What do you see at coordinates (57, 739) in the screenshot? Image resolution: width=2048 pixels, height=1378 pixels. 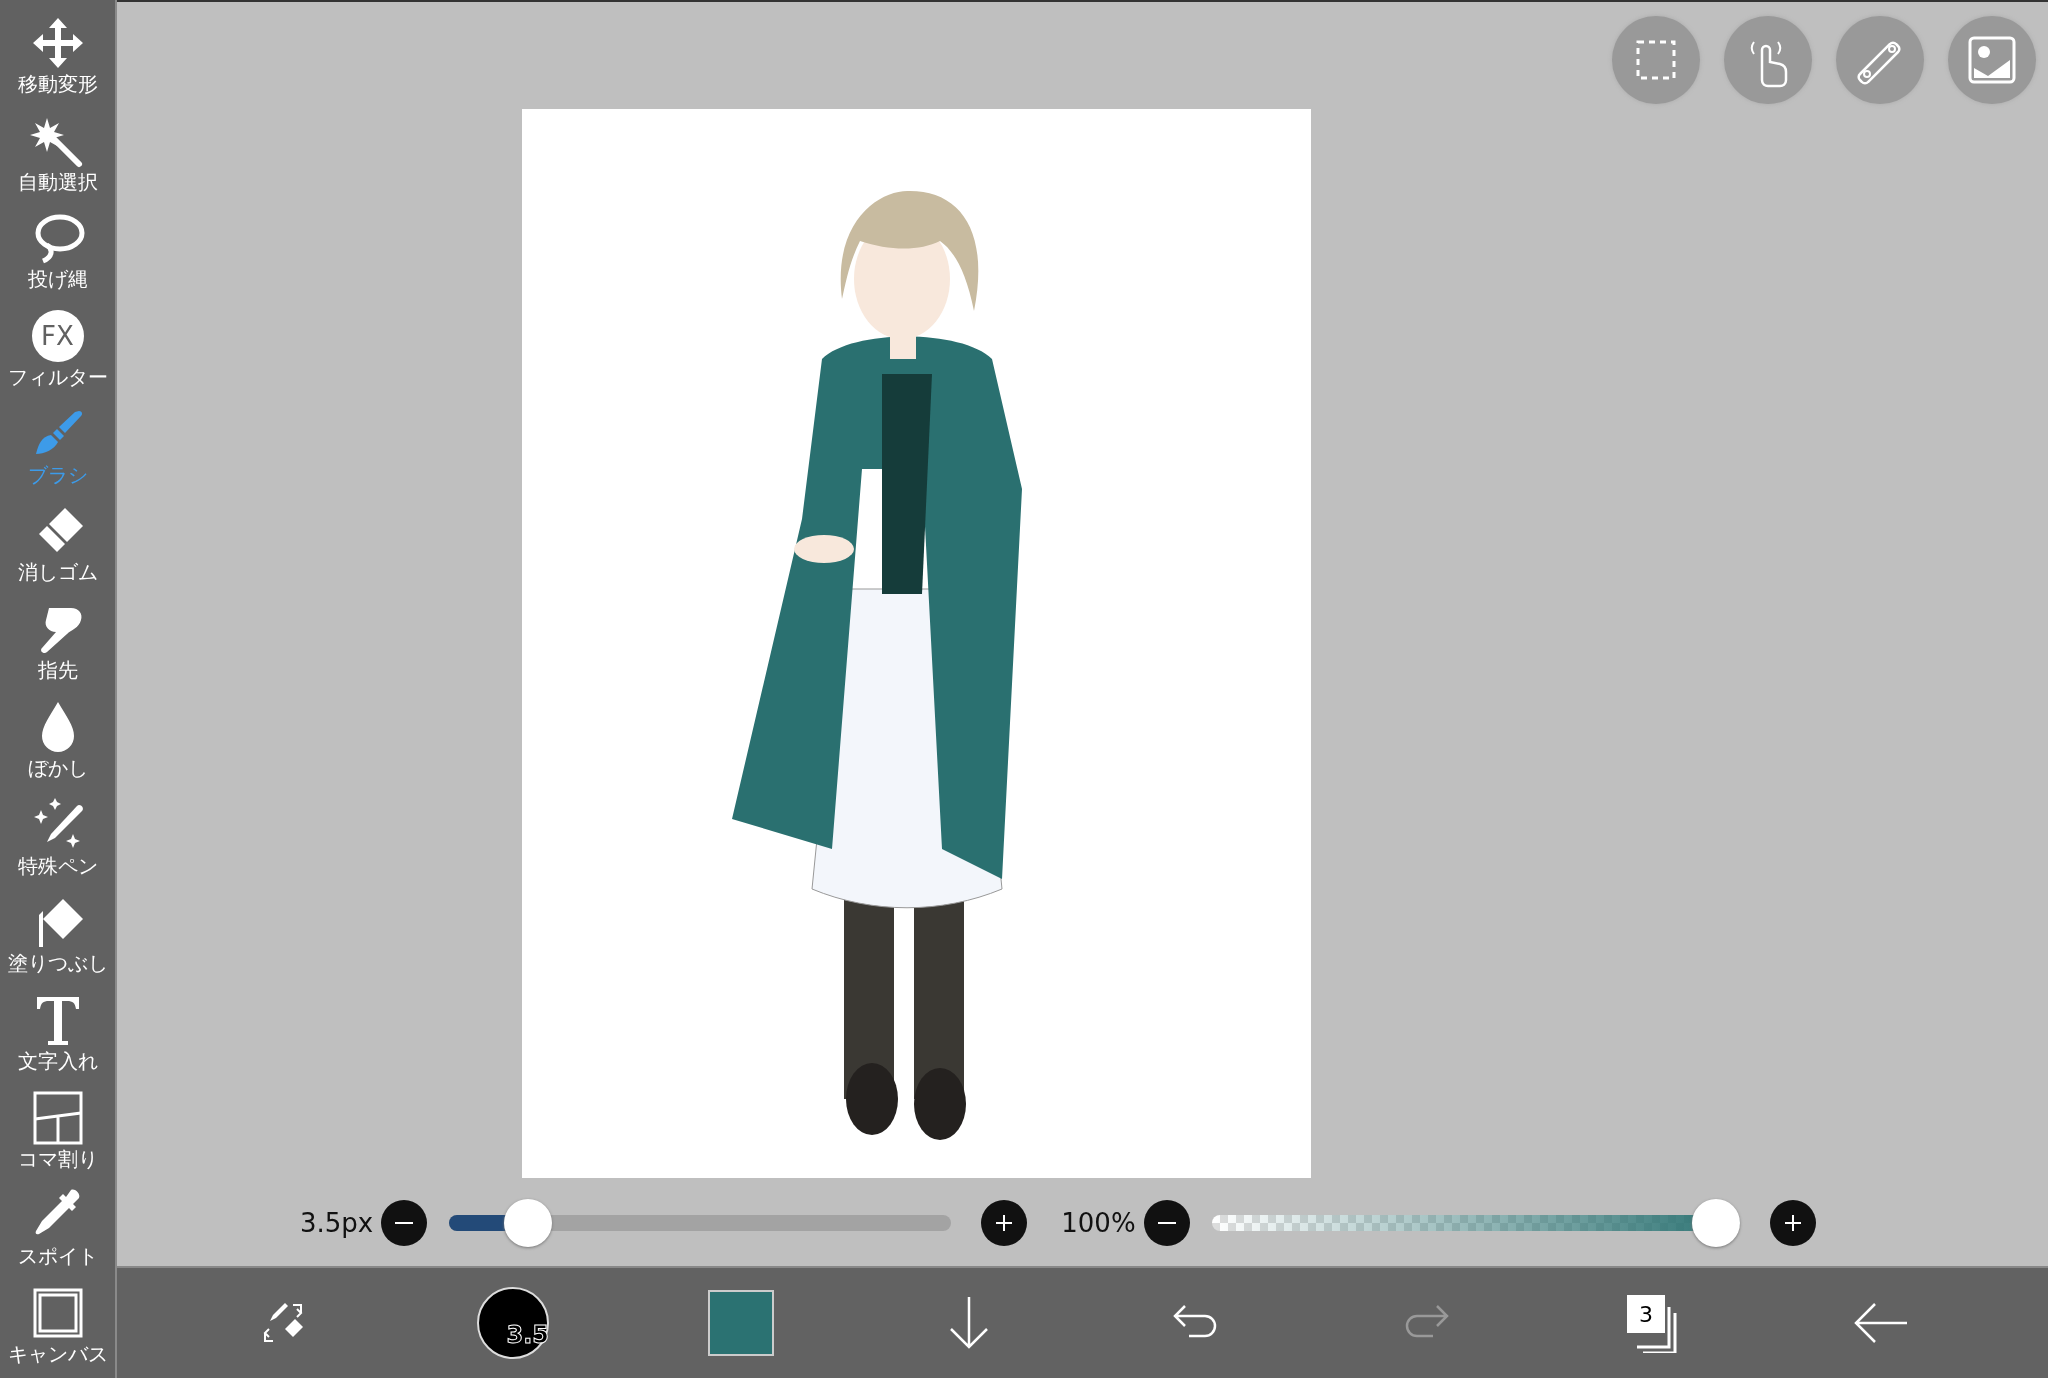 I see `tool-button: ぼかし` at bounding box center [57, 739].